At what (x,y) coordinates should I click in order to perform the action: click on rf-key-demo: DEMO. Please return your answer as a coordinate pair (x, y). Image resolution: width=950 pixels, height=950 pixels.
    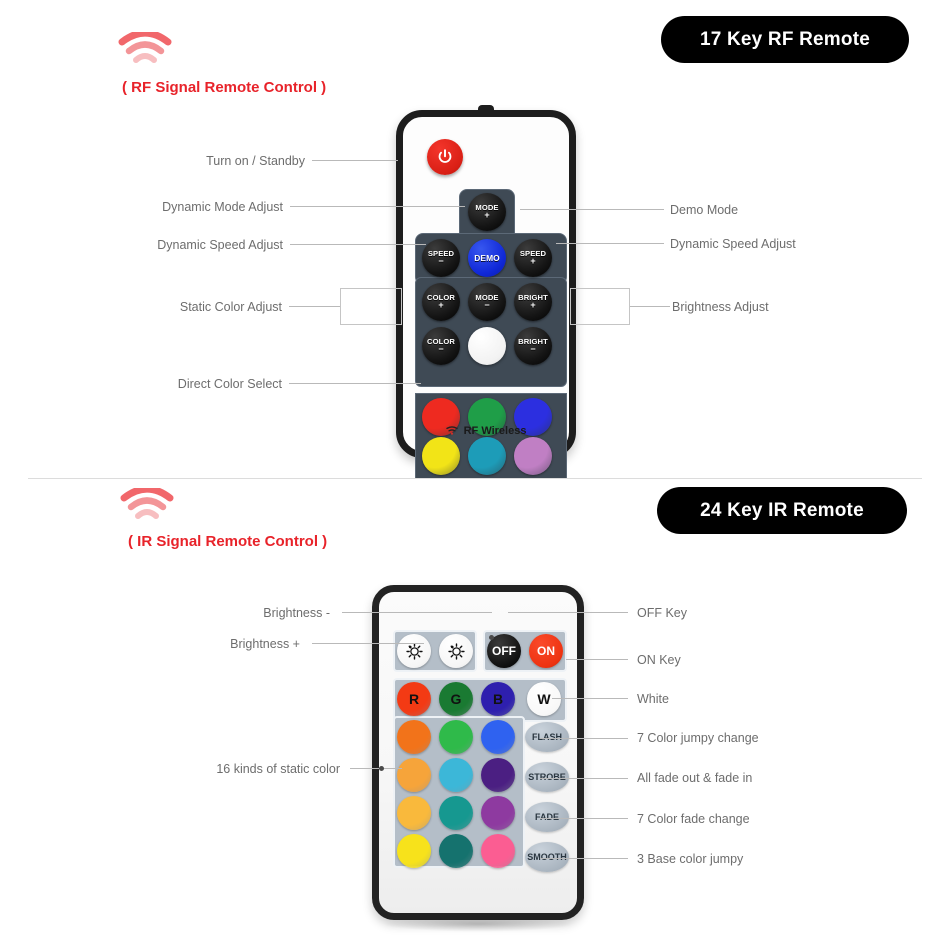
    Looking at the image, I should click on (487, 258).